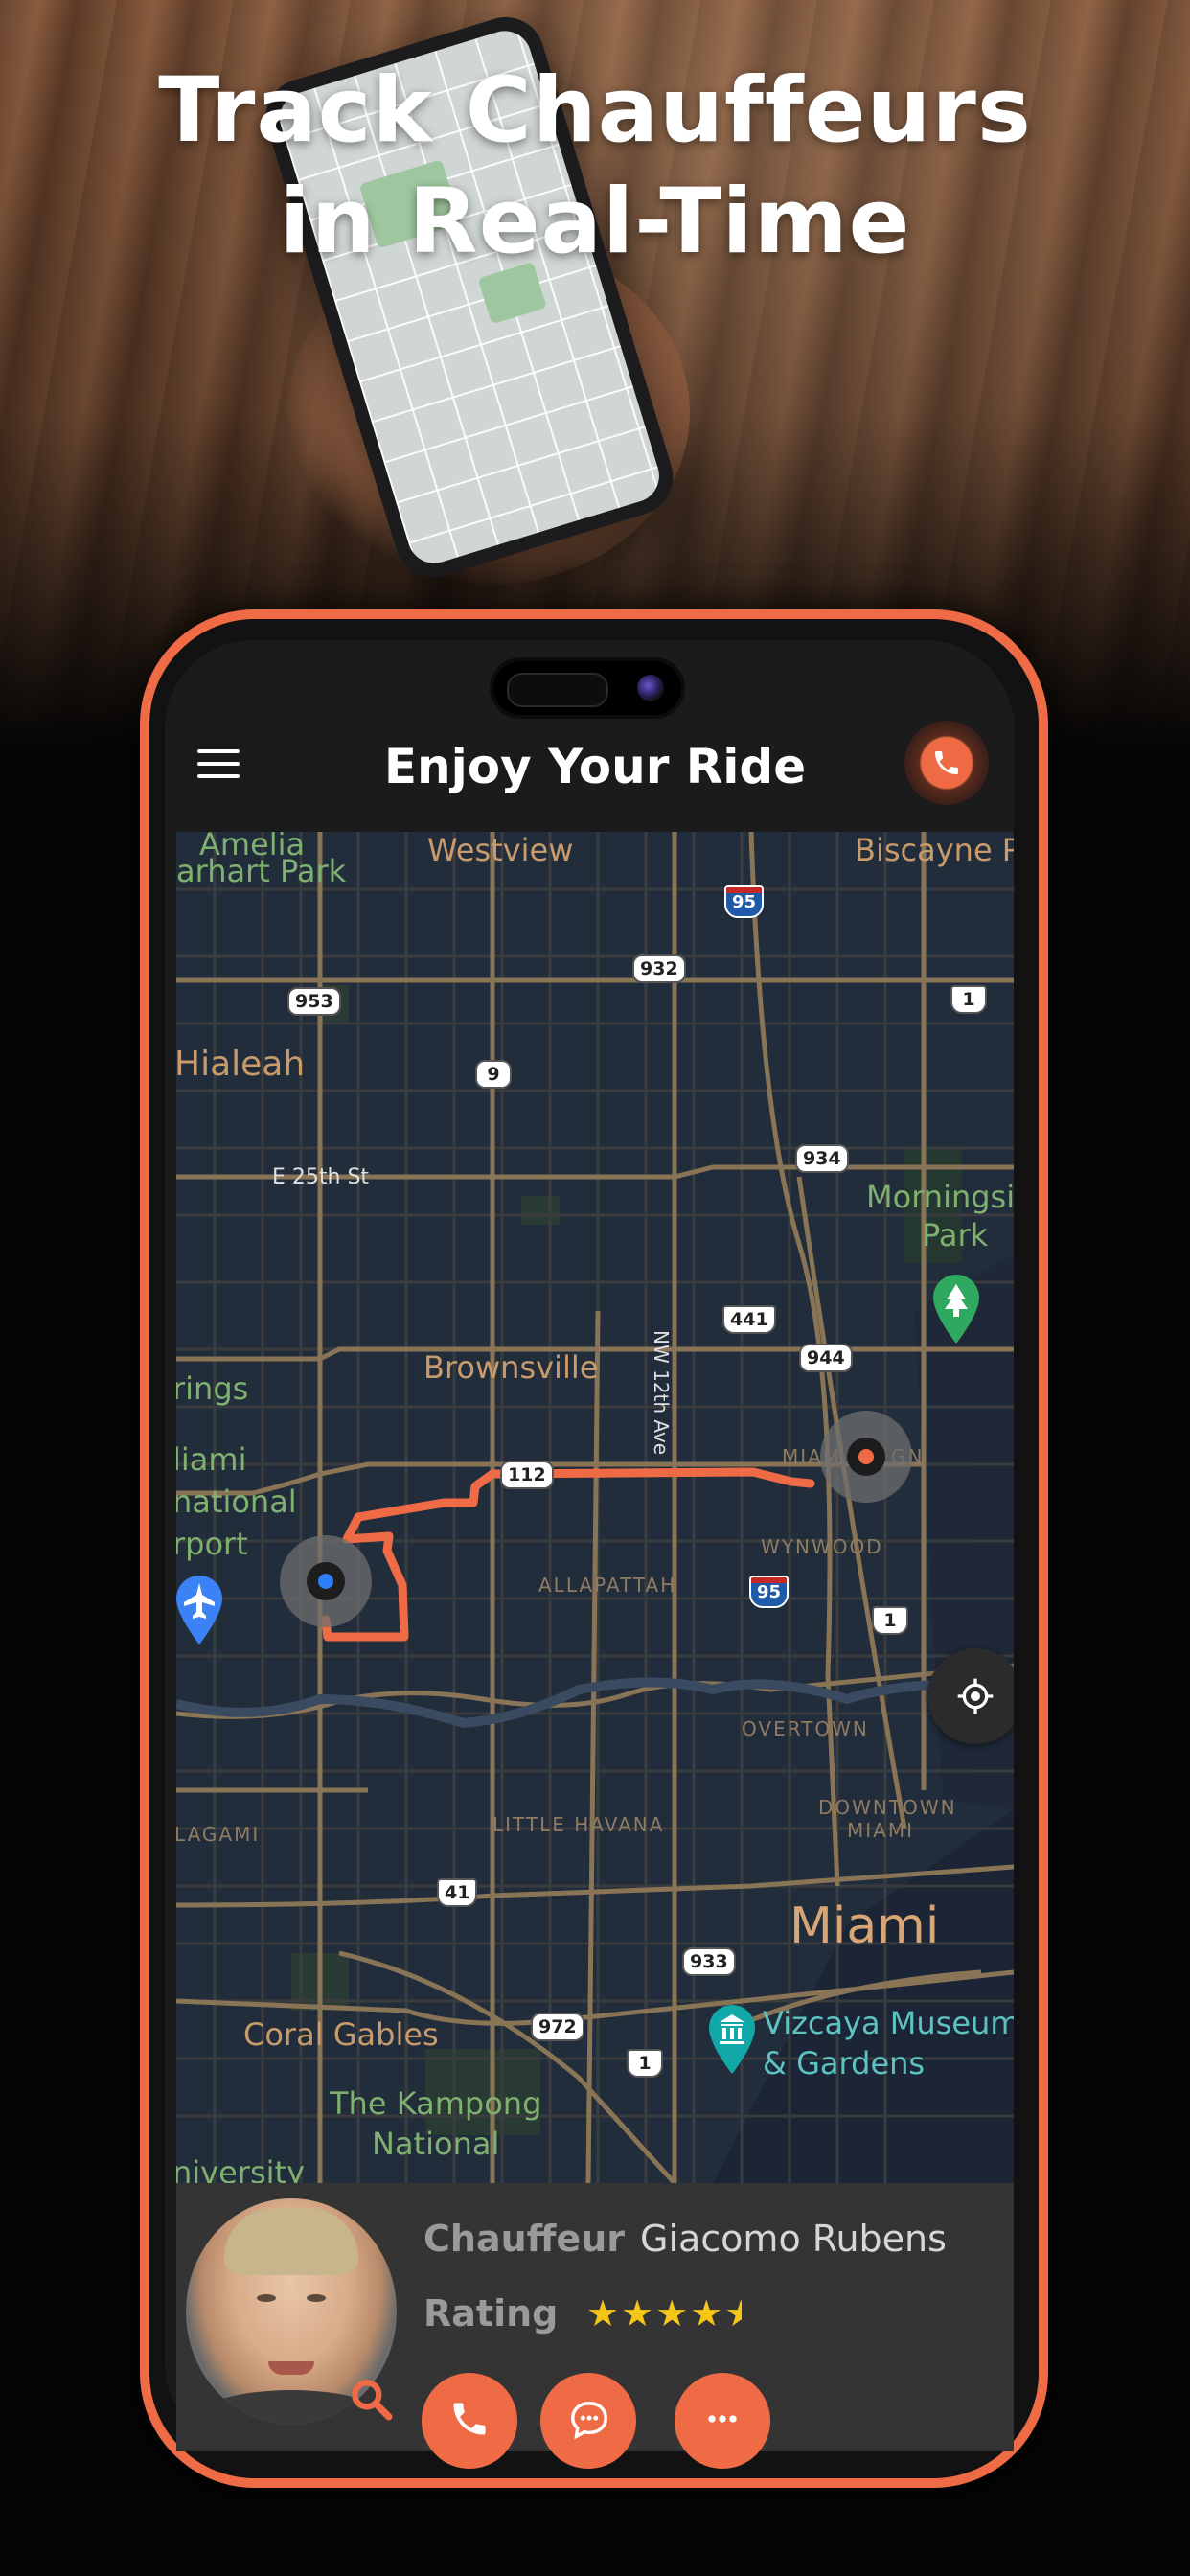  What do you see at coordinates (212, 1459) in the screenshot?
I see `map-label: liami` at bounding box center [212, 1459].